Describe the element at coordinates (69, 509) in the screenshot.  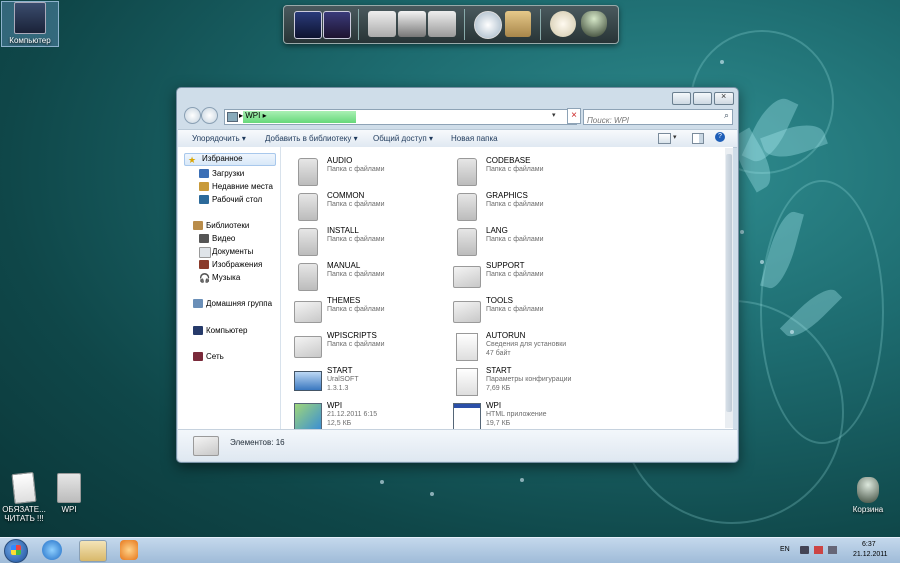
I see `desktop-icon-label: WPI` at that location.